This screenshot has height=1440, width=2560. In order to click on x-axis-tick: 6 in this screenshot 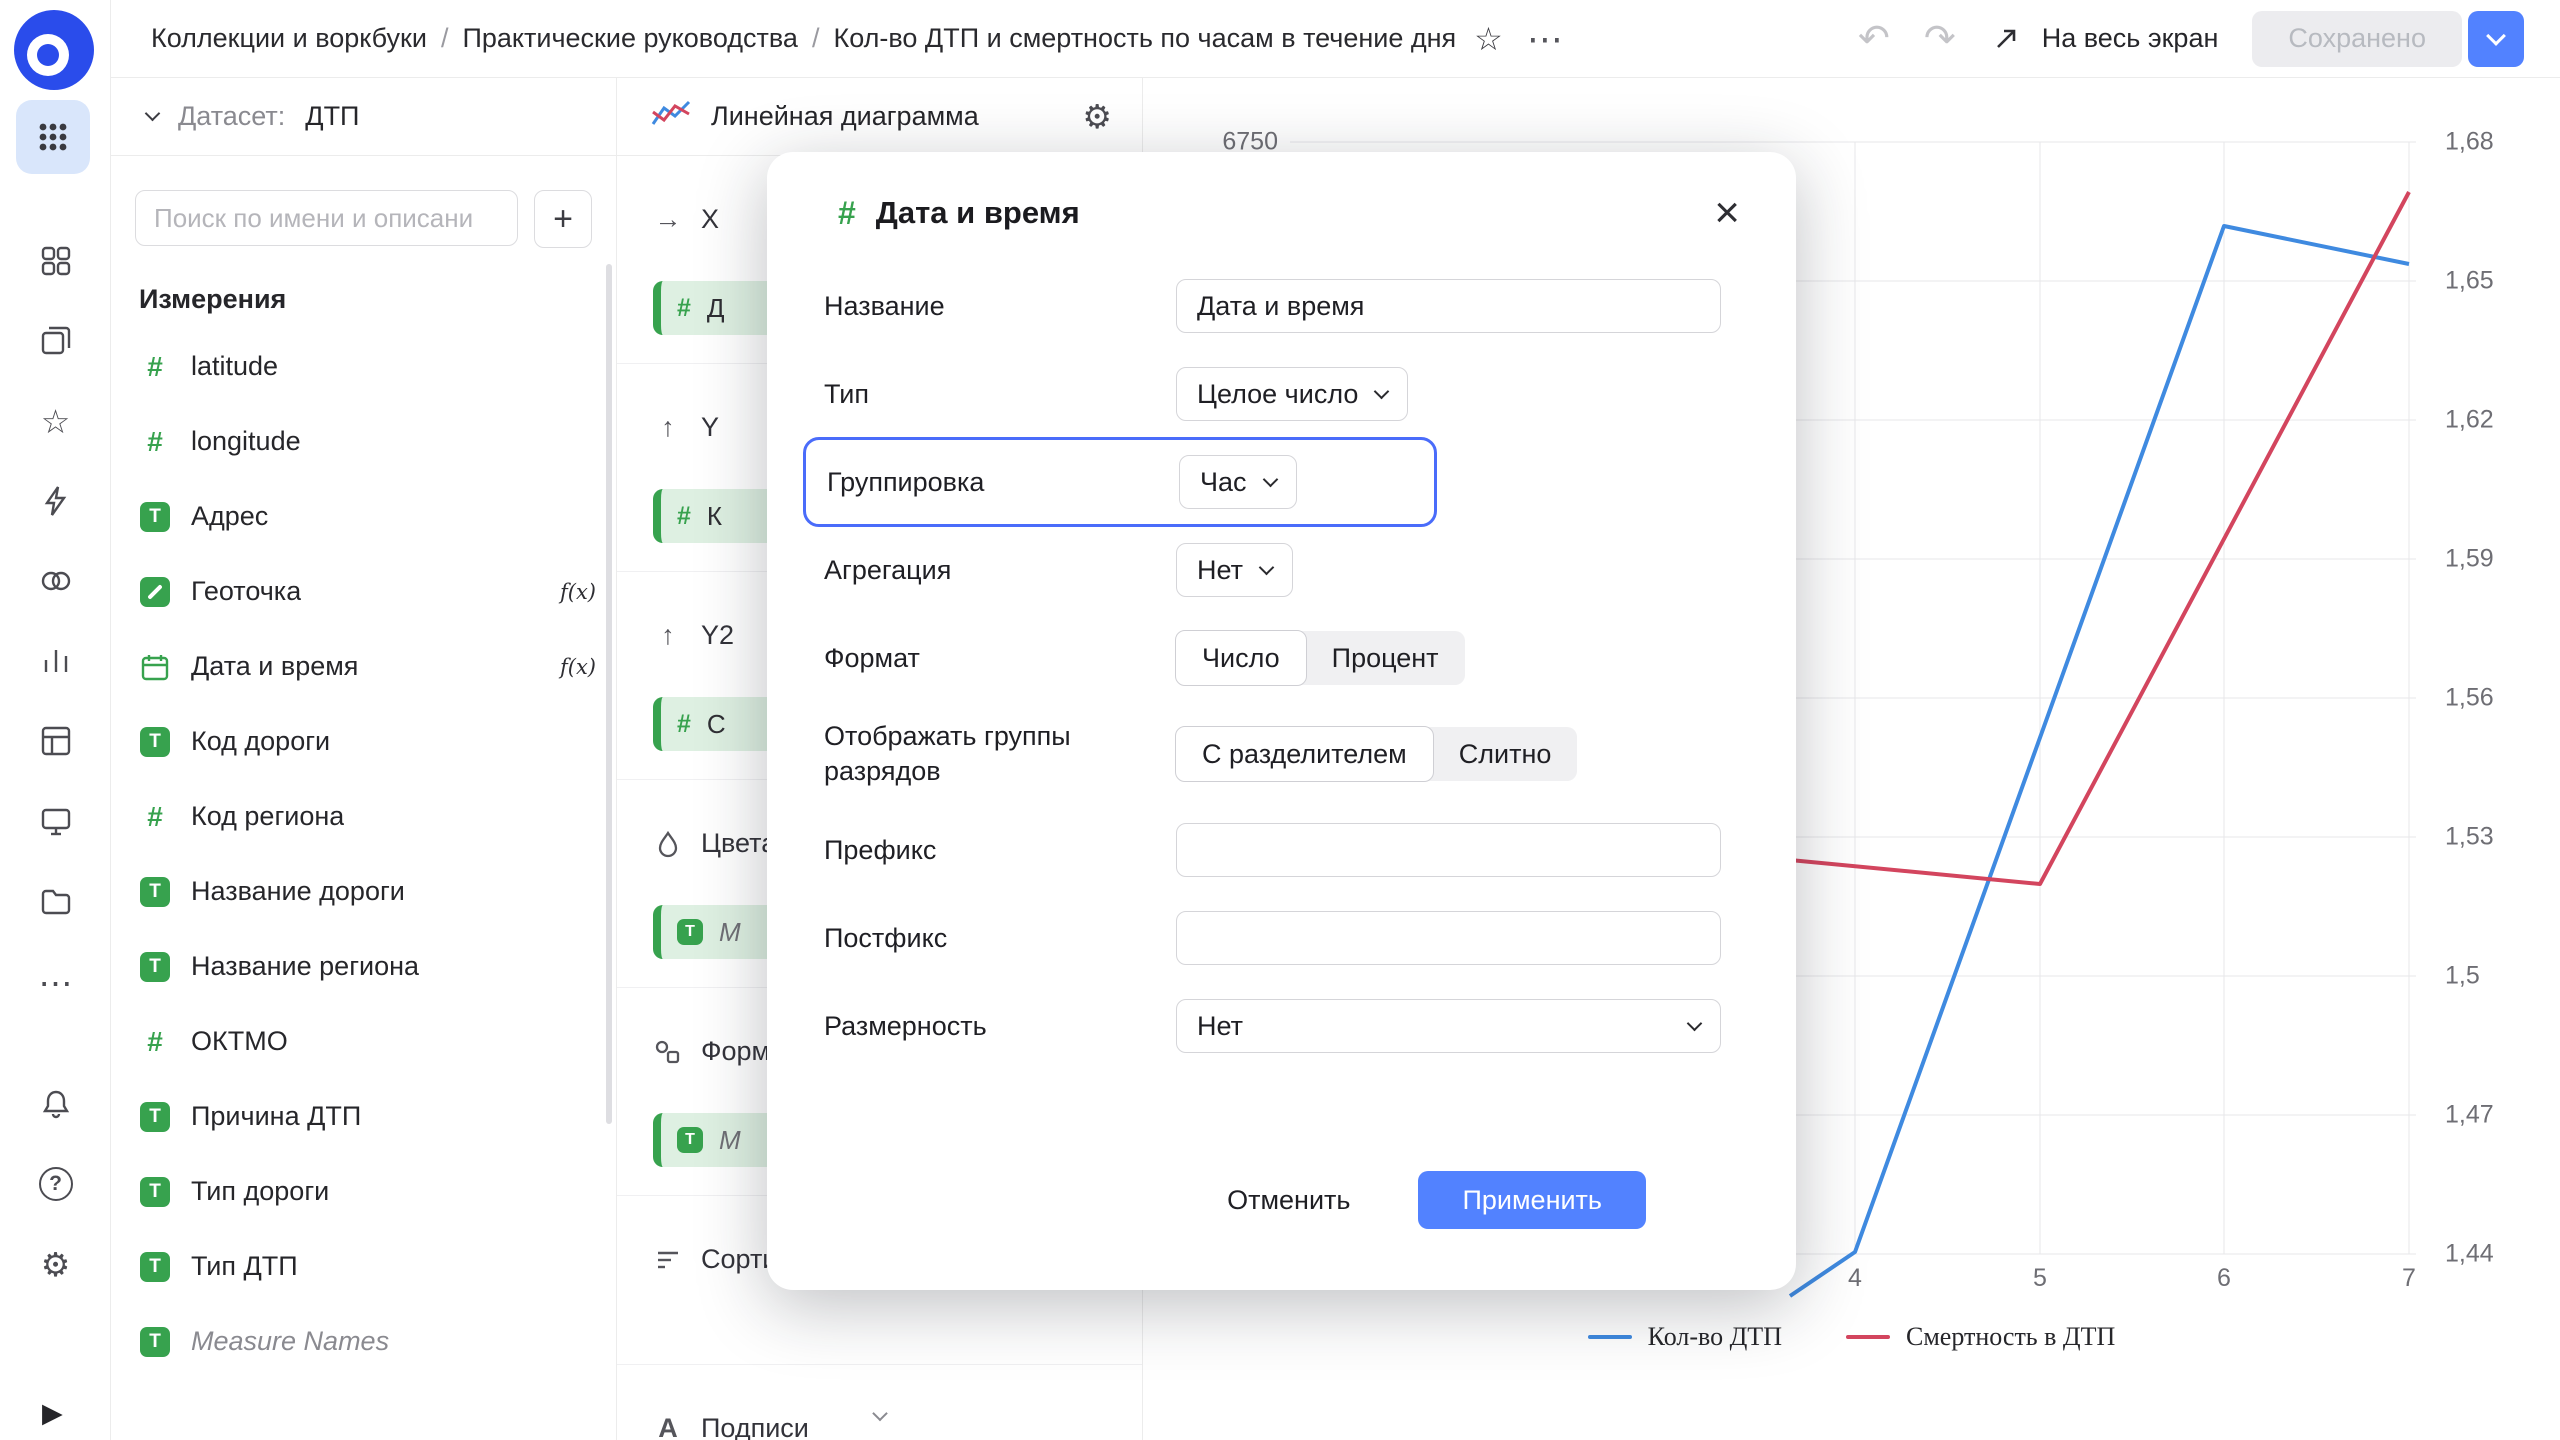, I will do `click(2224, 1278)`.